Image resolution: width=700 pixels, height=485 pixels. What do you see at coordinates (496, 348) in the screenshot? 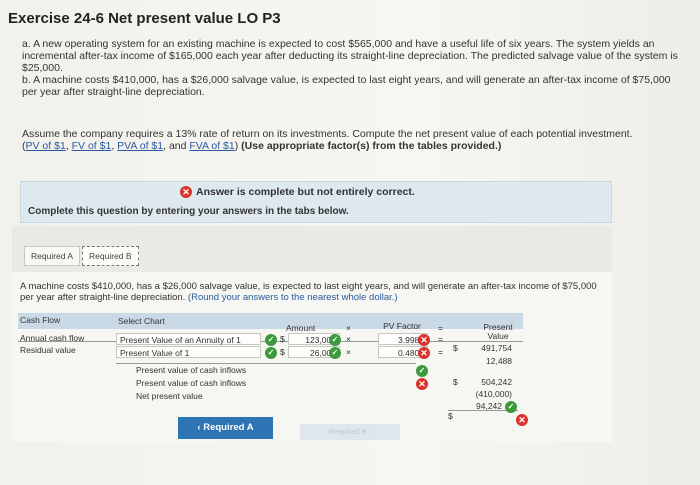
I see `row1-present-value: 491,754` at bounding box center [496, 348].